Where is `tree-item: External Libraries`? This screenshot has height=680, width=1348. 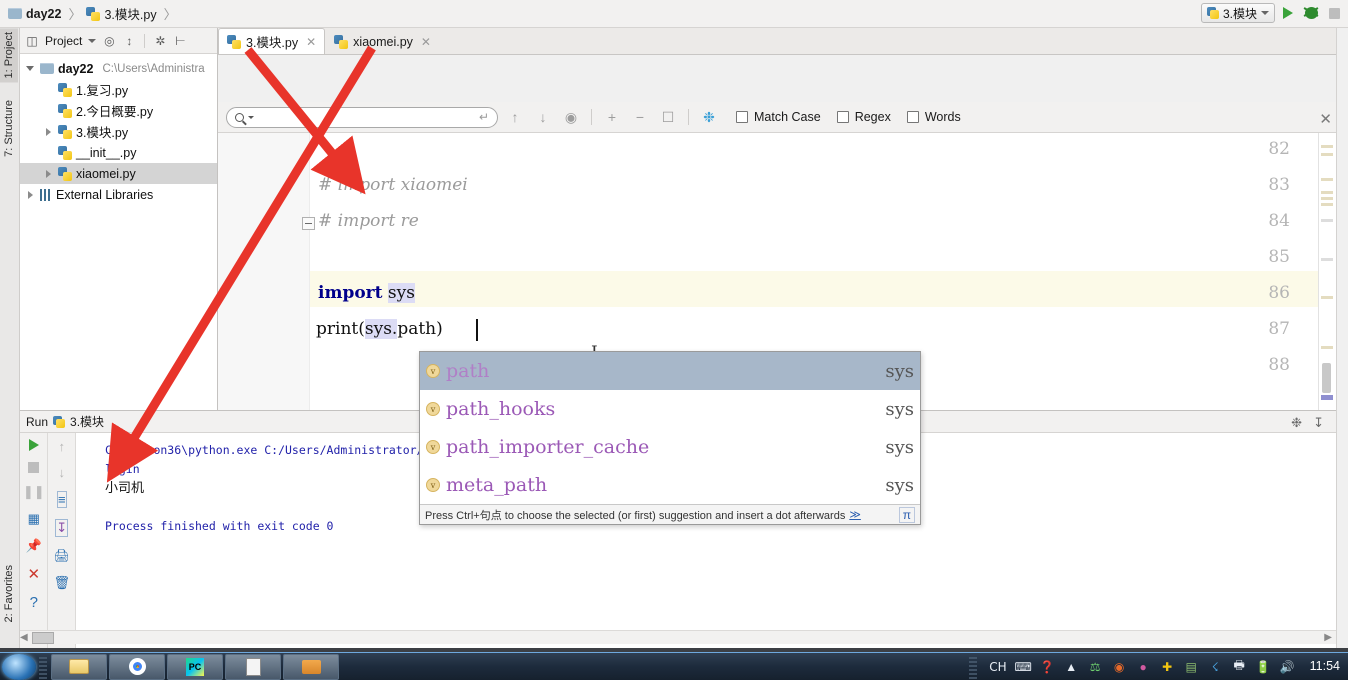 tree-item: External Libraries is located at coordinates (118, 194).